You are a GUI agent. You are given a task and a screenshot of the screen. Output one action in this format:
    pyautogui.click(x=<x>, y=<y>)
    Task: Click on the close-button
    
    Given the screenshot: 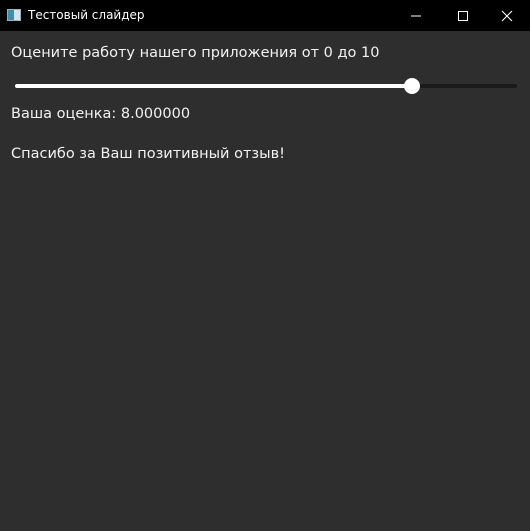 What is the action you would take?
    pyautogui.click(x=507, y=15)
    